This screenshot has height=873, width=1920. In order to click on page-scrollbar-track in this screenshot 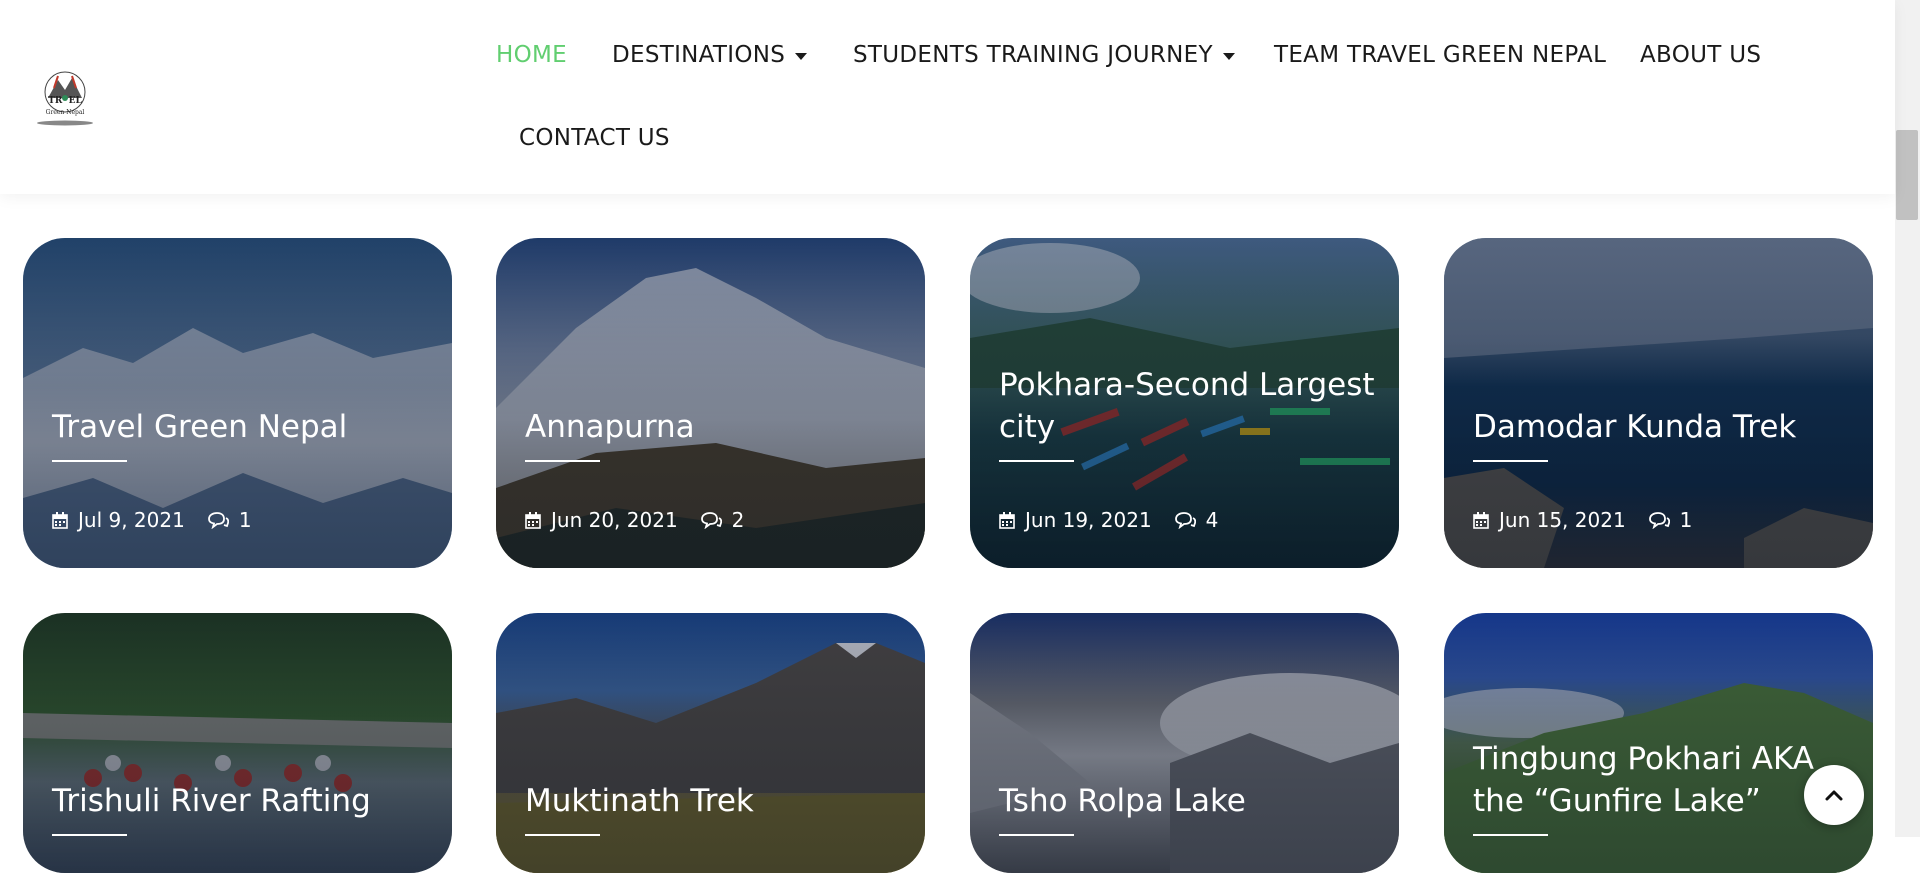, I will do `click(1907, 418)`.